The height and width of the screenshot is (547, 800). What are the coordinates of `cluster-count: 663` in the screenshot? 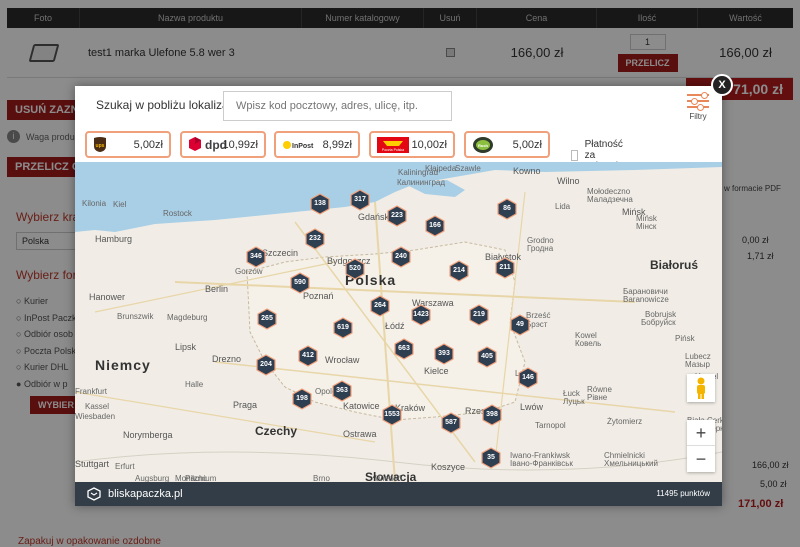 It's located at (404, 348).